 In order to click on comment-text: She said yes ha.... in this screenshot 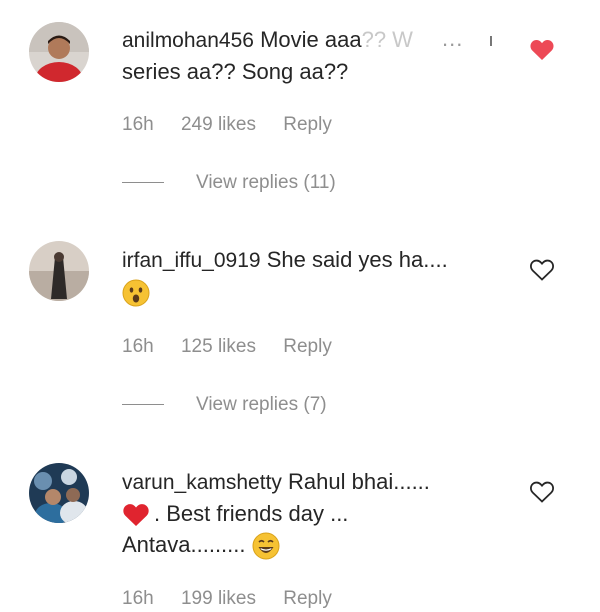, I will do `click(357, 259)`.